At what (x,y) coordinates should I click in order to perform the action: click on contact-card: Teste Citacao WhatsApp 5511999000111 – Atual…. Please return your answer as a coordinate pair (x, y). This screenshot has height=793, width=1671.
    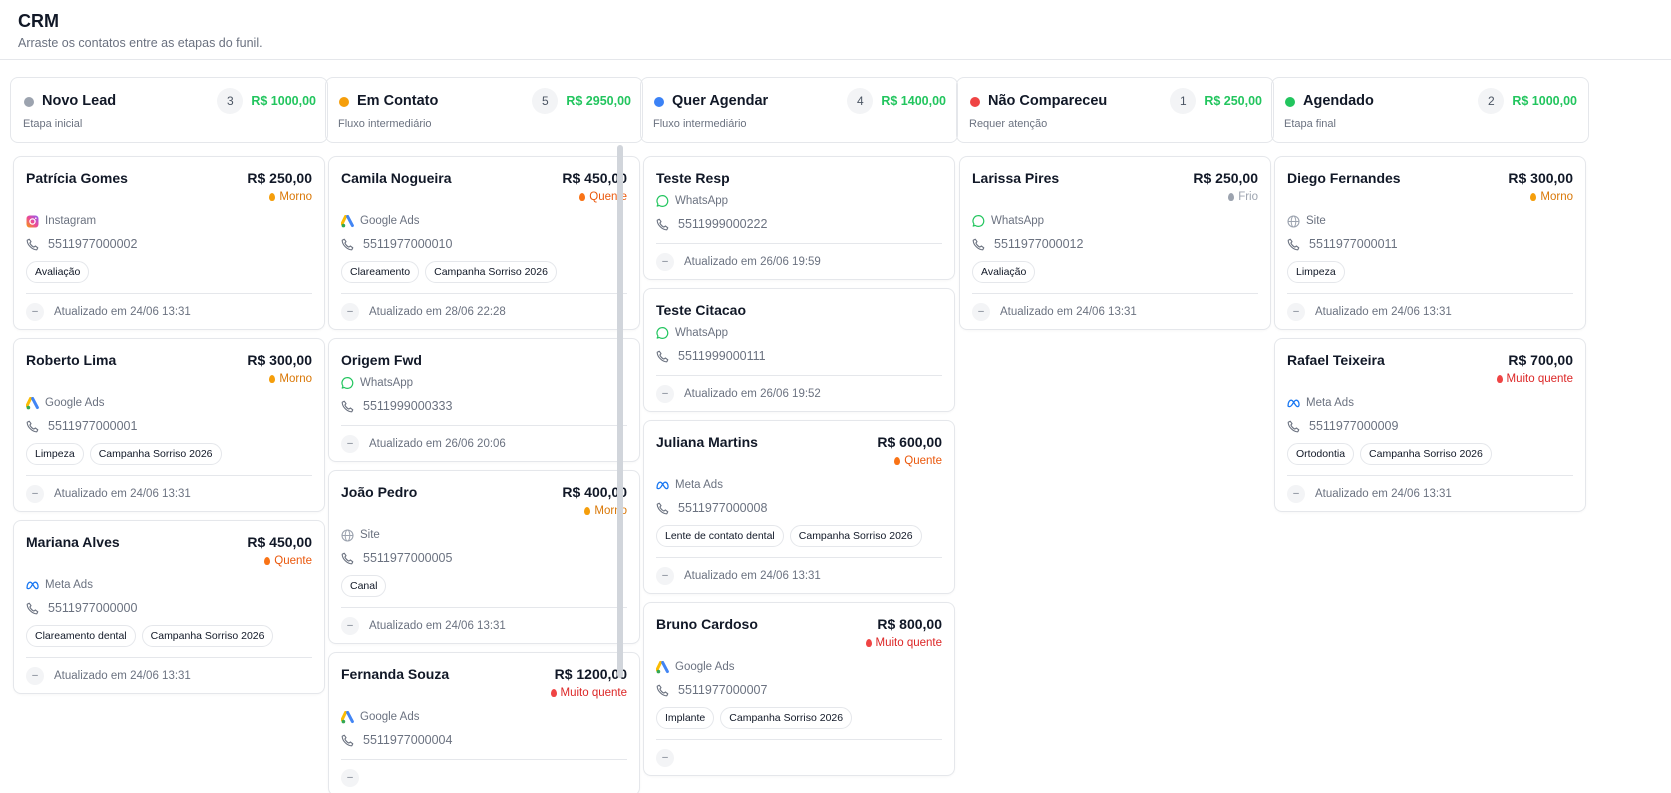
    Looking at the image, I should click on (799, 350).